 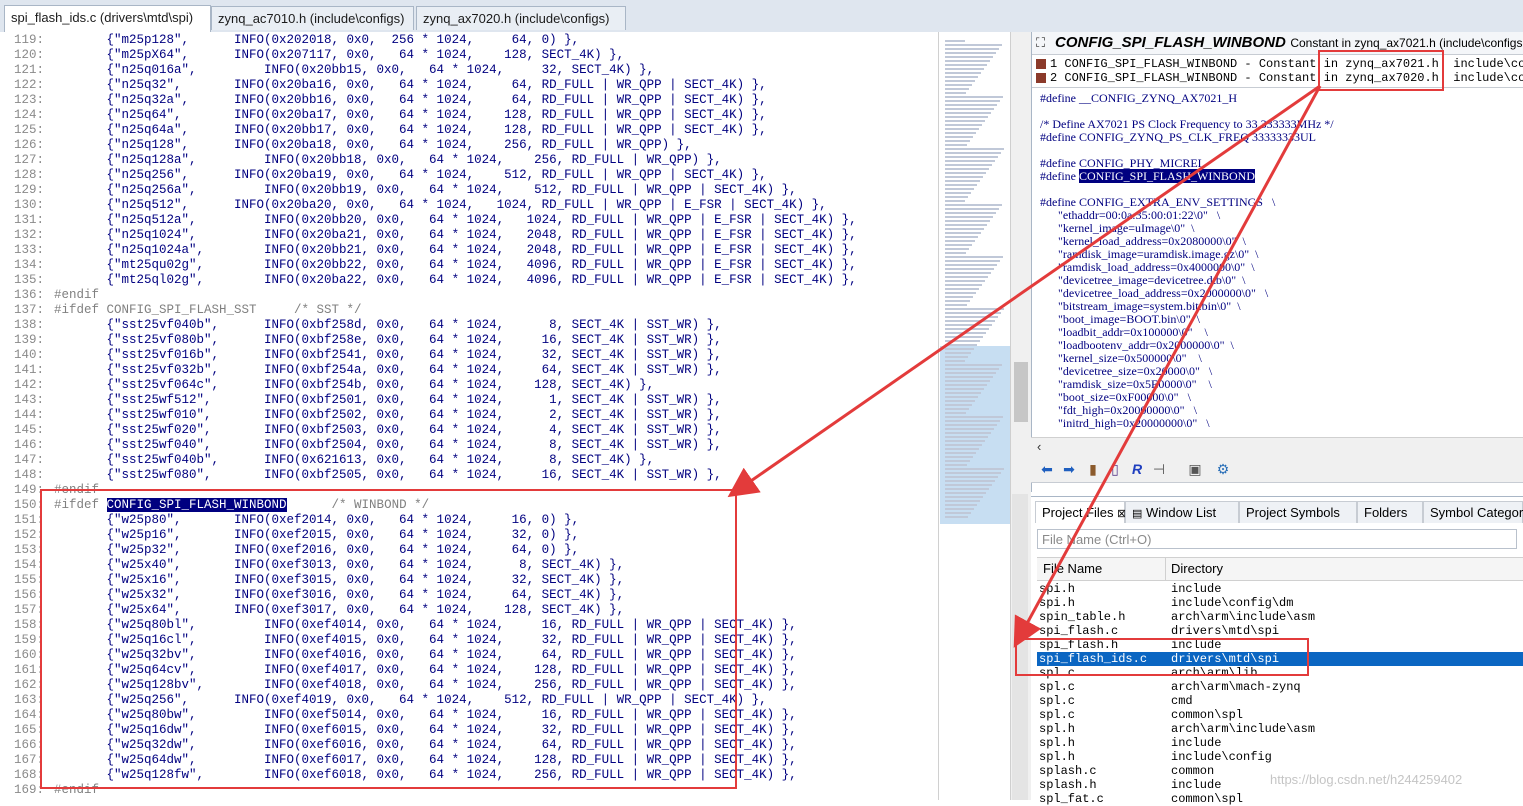 What do you see at coordinates (1277, 446) in the screenshot?
I see `symbol-hscrollbar: ‹` at bounding box center [1277, 446].